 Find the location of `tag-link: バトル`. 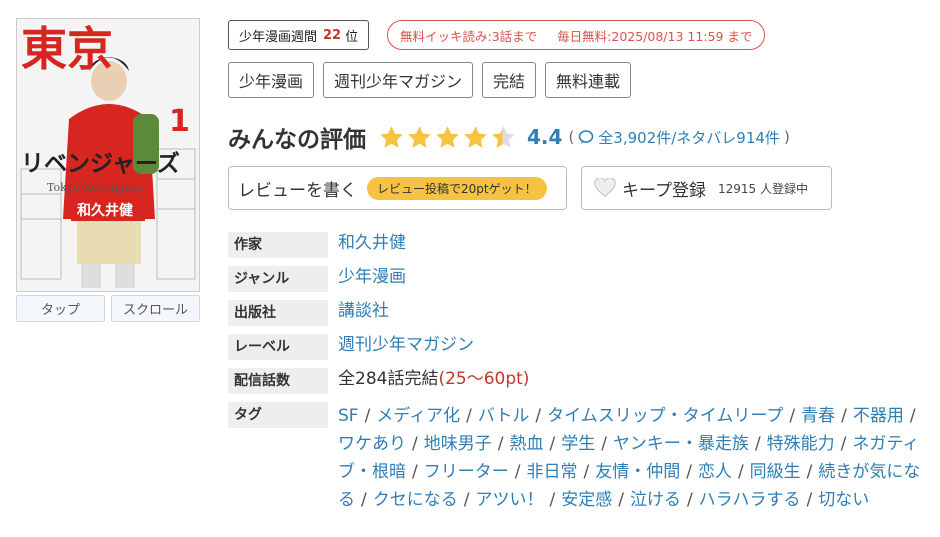

tag-link: バトル is located at coordinates (504, 416).